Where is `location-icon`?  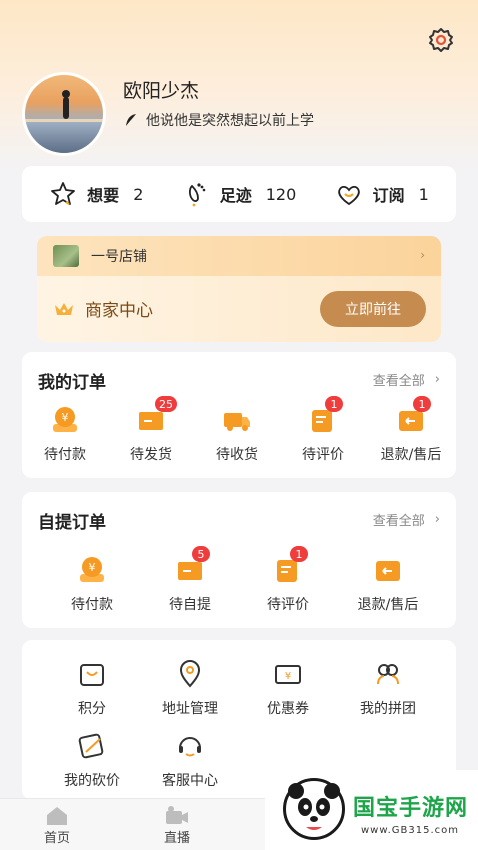 location-icon is located at coordinates (190, 674).